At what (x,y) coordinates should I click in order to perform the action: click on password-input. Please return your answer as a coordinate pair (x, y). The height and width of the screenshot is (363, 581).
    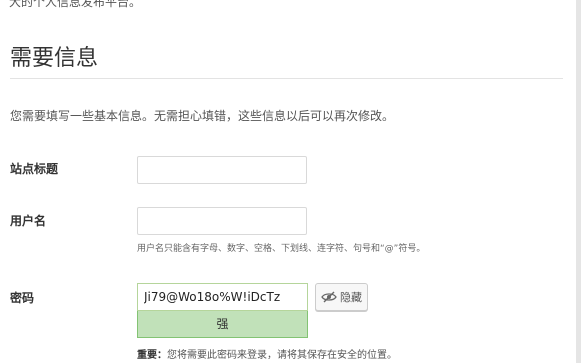
    Looking at the image, I should click on (222, 297).